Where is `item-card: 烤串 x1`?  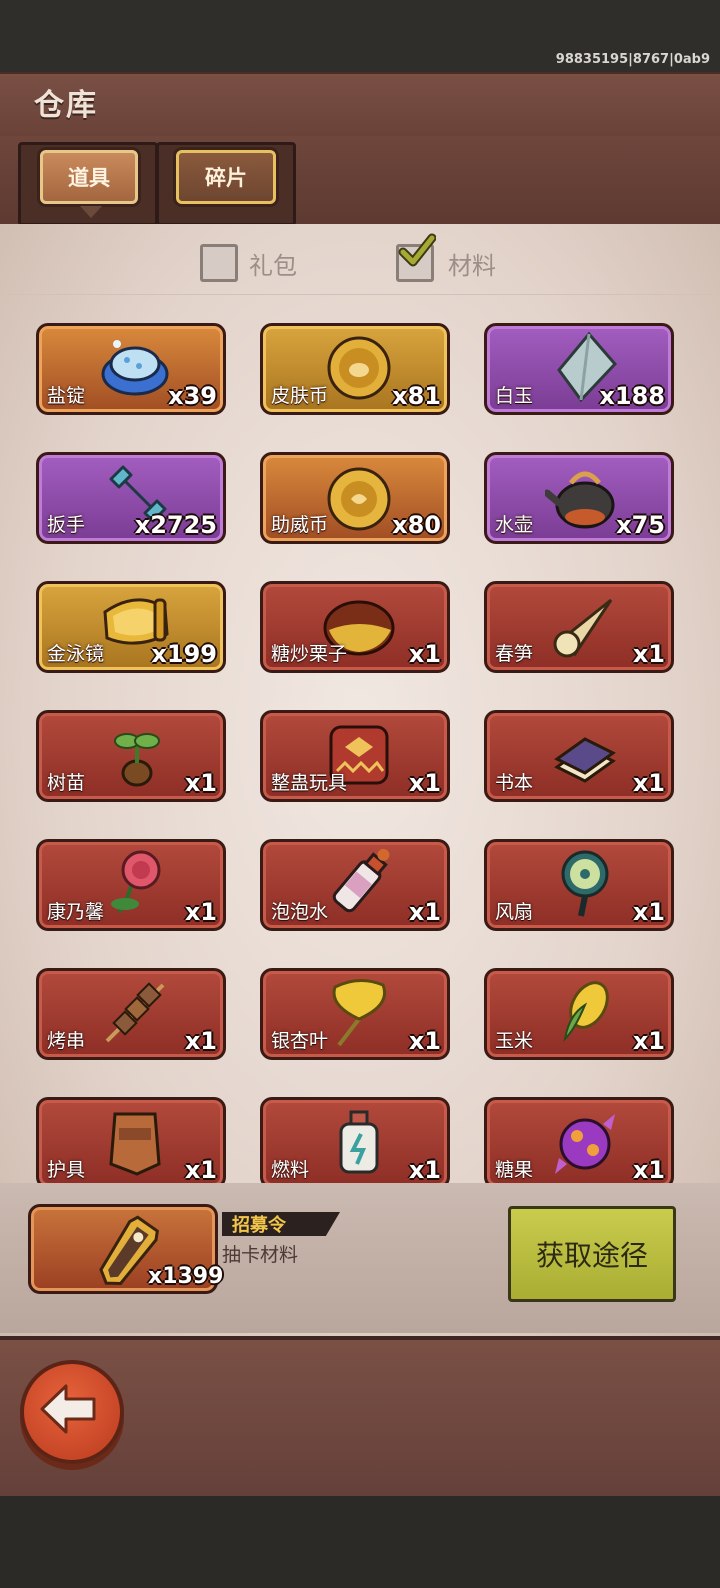
item-card: 烤串 x1 is located at coordinates (131, 1014).